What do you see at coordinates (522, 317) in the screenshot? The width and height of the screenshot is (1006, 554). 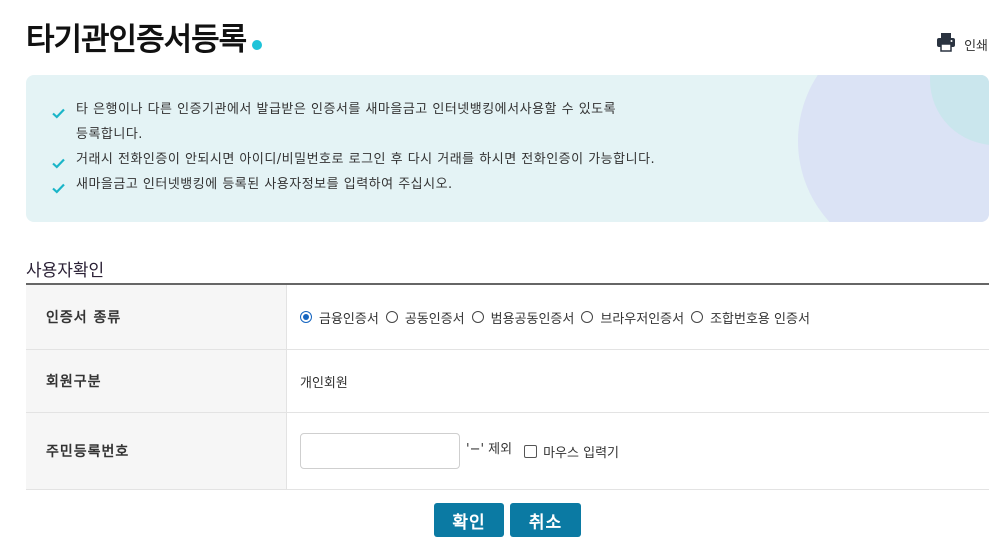 I see `radio-general-joint-cert: 범용공동인증서` at bounding box center [522, 317].